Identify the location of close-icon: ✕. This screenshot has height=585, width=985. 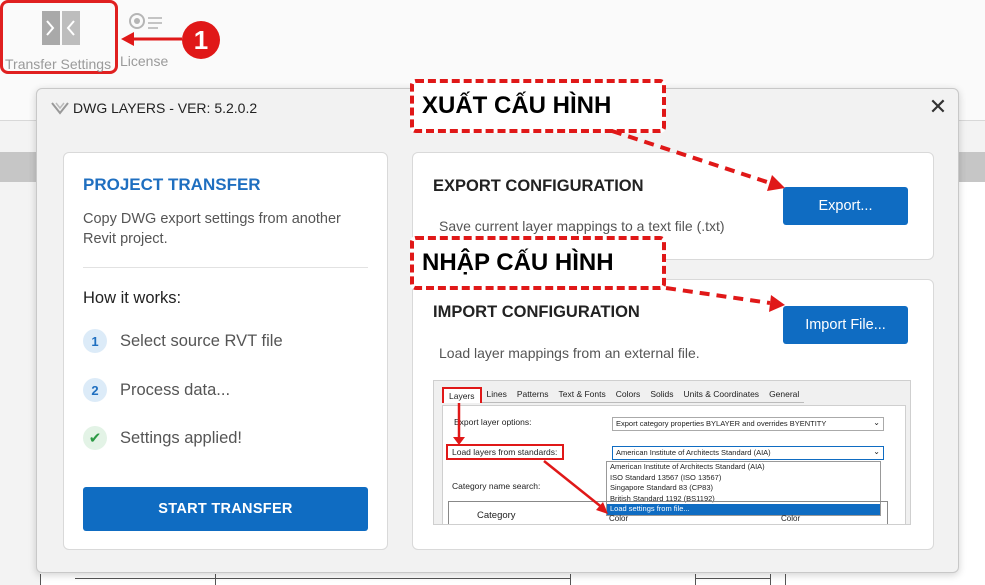
(938, 108).